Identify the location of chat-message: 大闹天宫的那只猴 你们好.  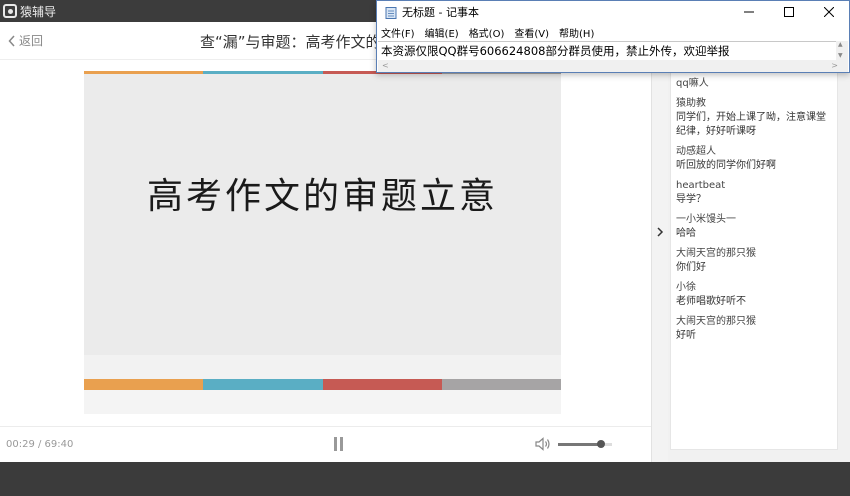
(754, 261).